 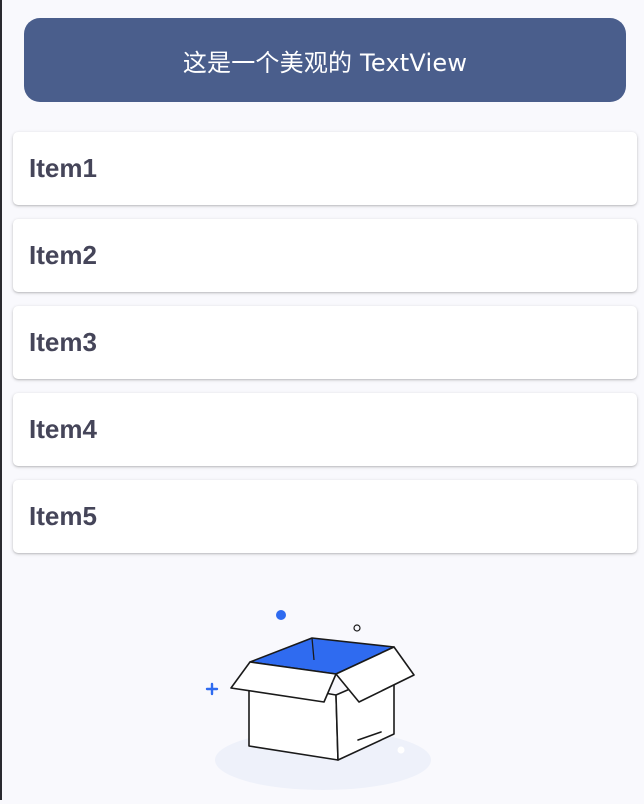 I want to click on list-item-label: Item5, so click(x=63, y=516).